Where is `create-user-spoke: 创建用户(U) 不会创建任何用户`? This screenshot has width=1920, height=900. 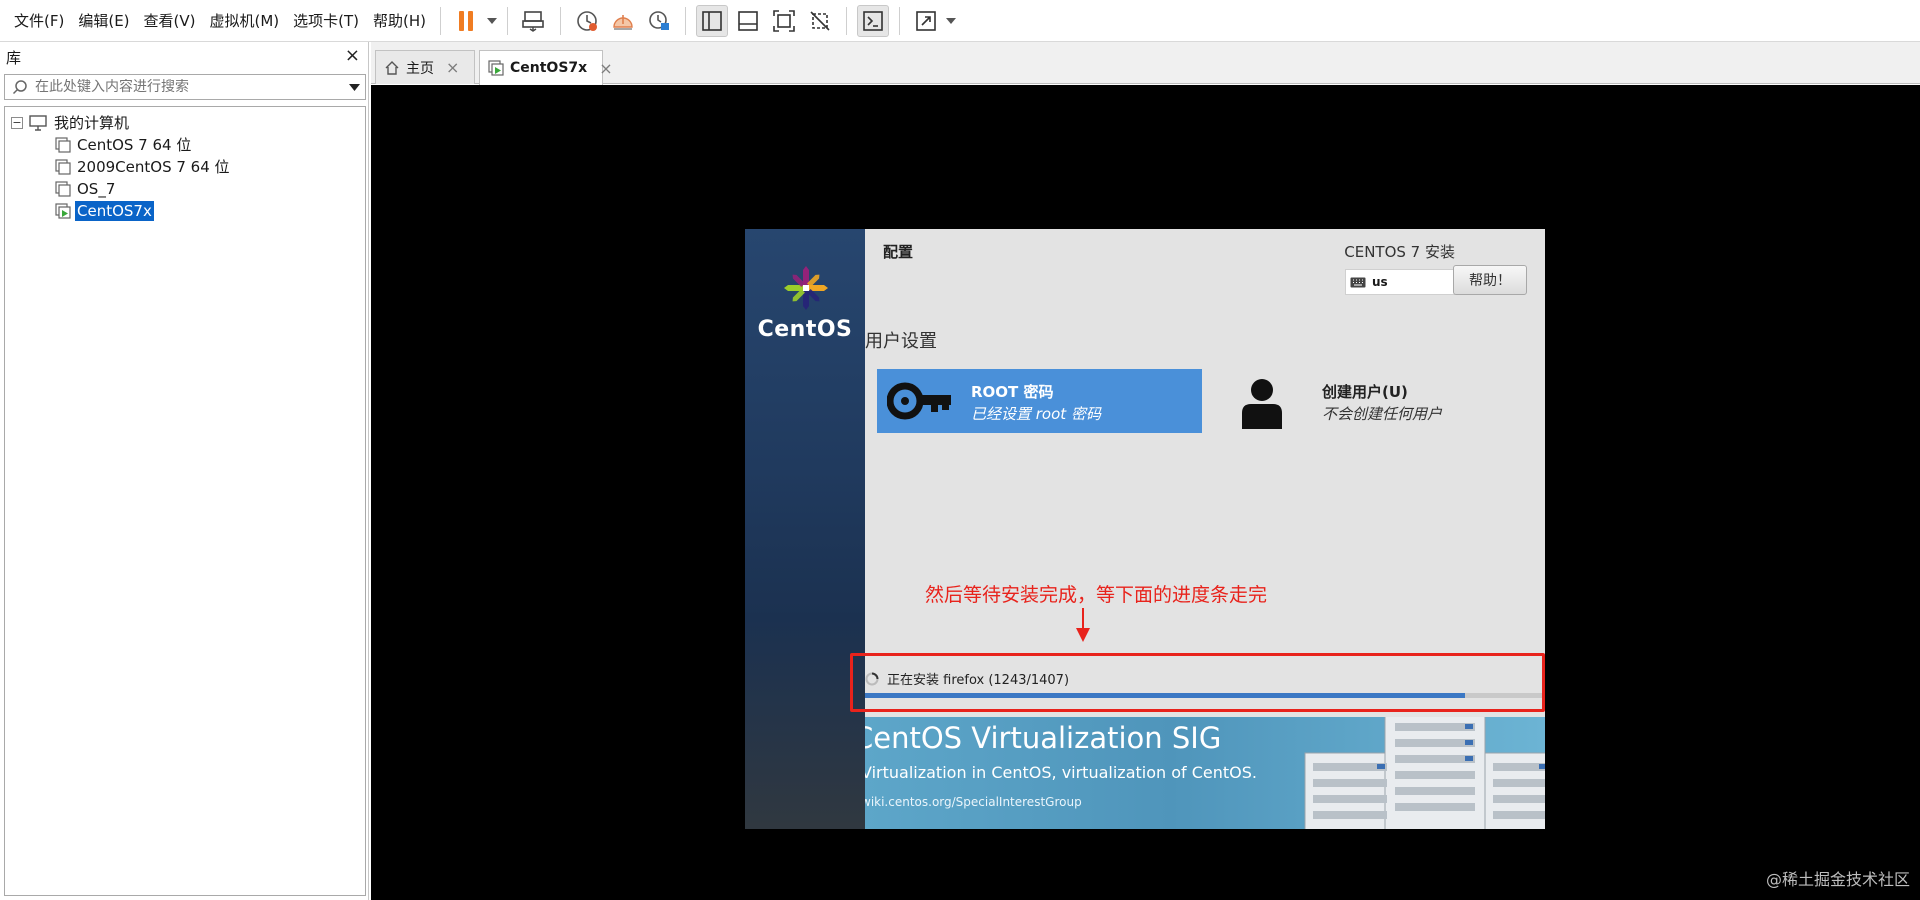
create-user-spoke: 创建用户(U) 不会创建任何用户 is located at coordinates (1390, 401).